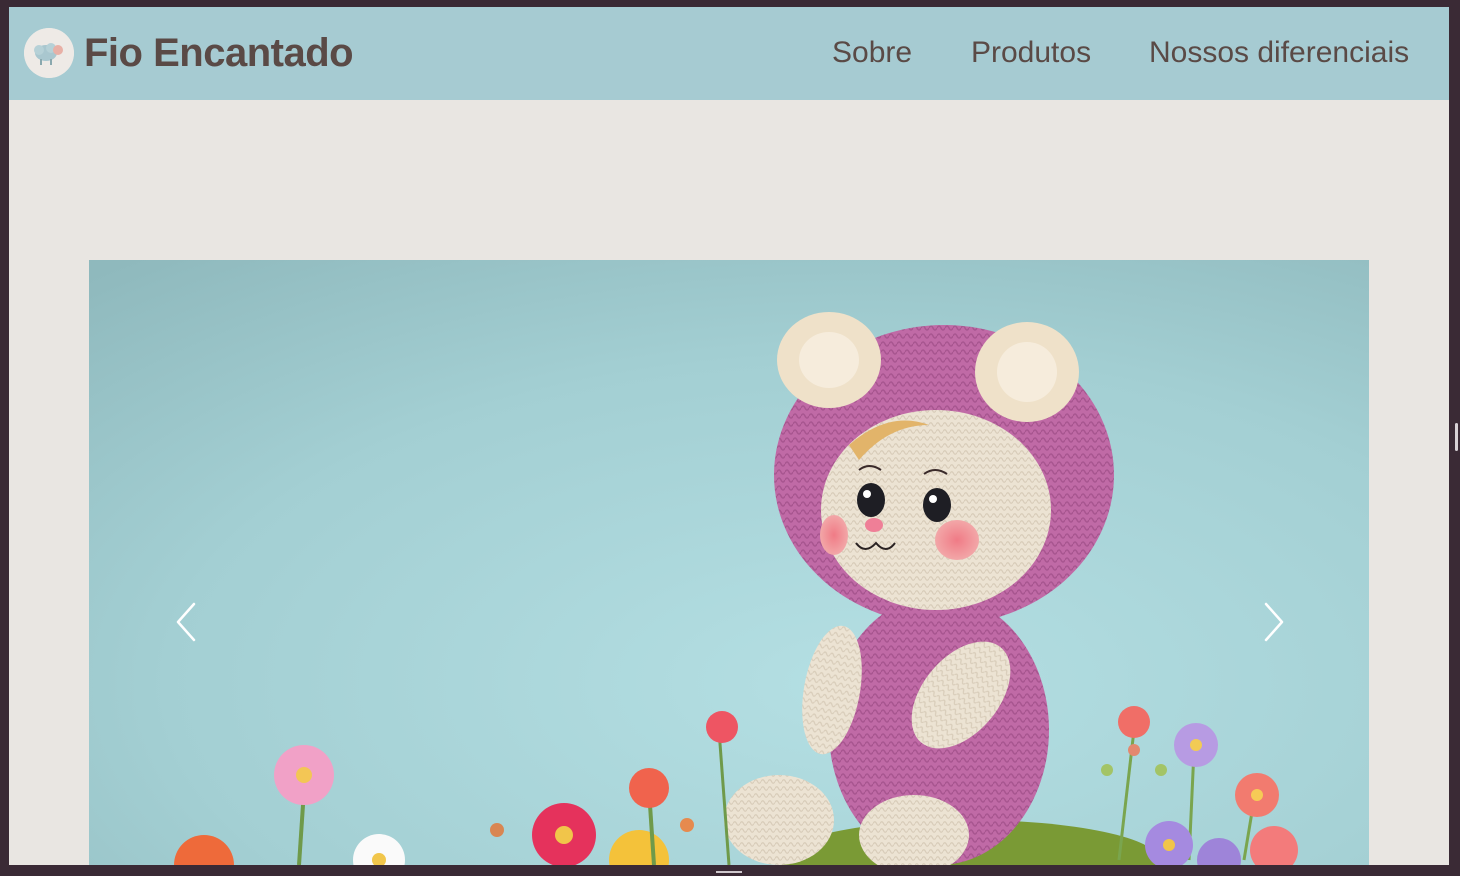 This screenshot has height=876, width=1460. What do you see at coordinates (49, 53) in the screenshot?
I see `sheep-icon` at bounding box center [49, 53].